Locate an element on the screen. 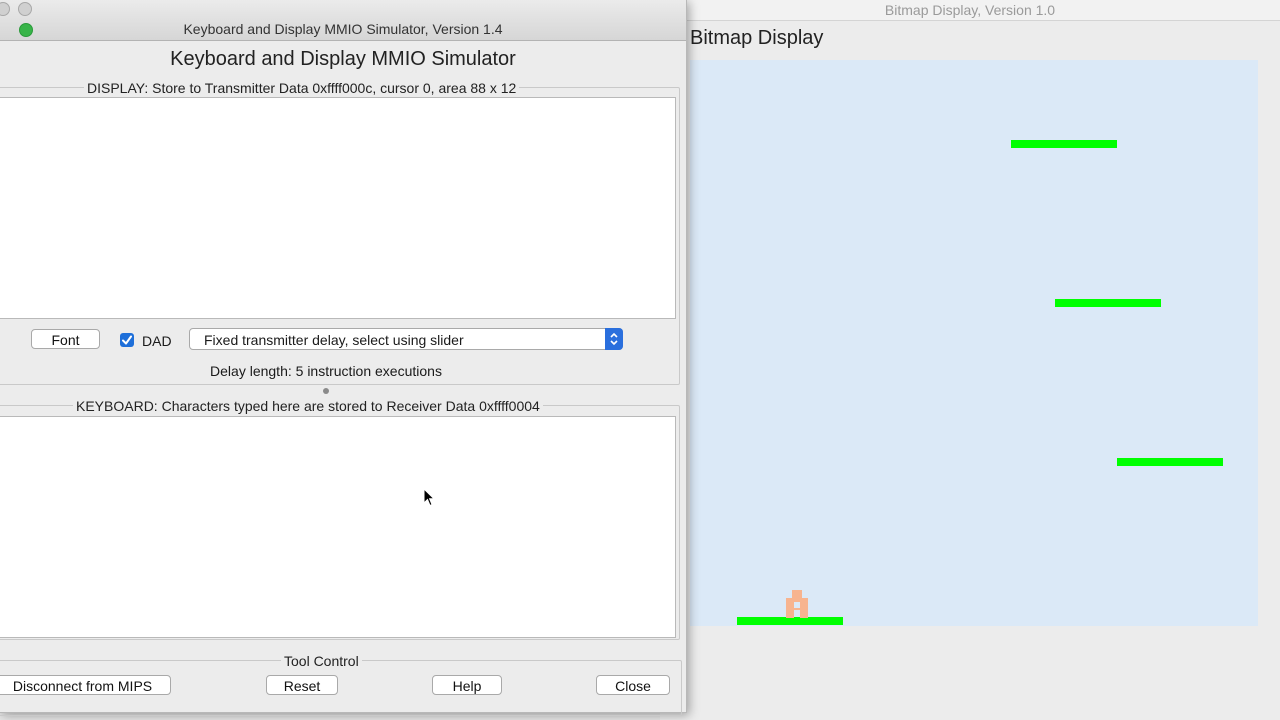 Image resolution: width=1280 pixels, height=720 pixels. mmio-heading: Keyboard and Display MMIO Simulator is located at coordinates (343, 59).